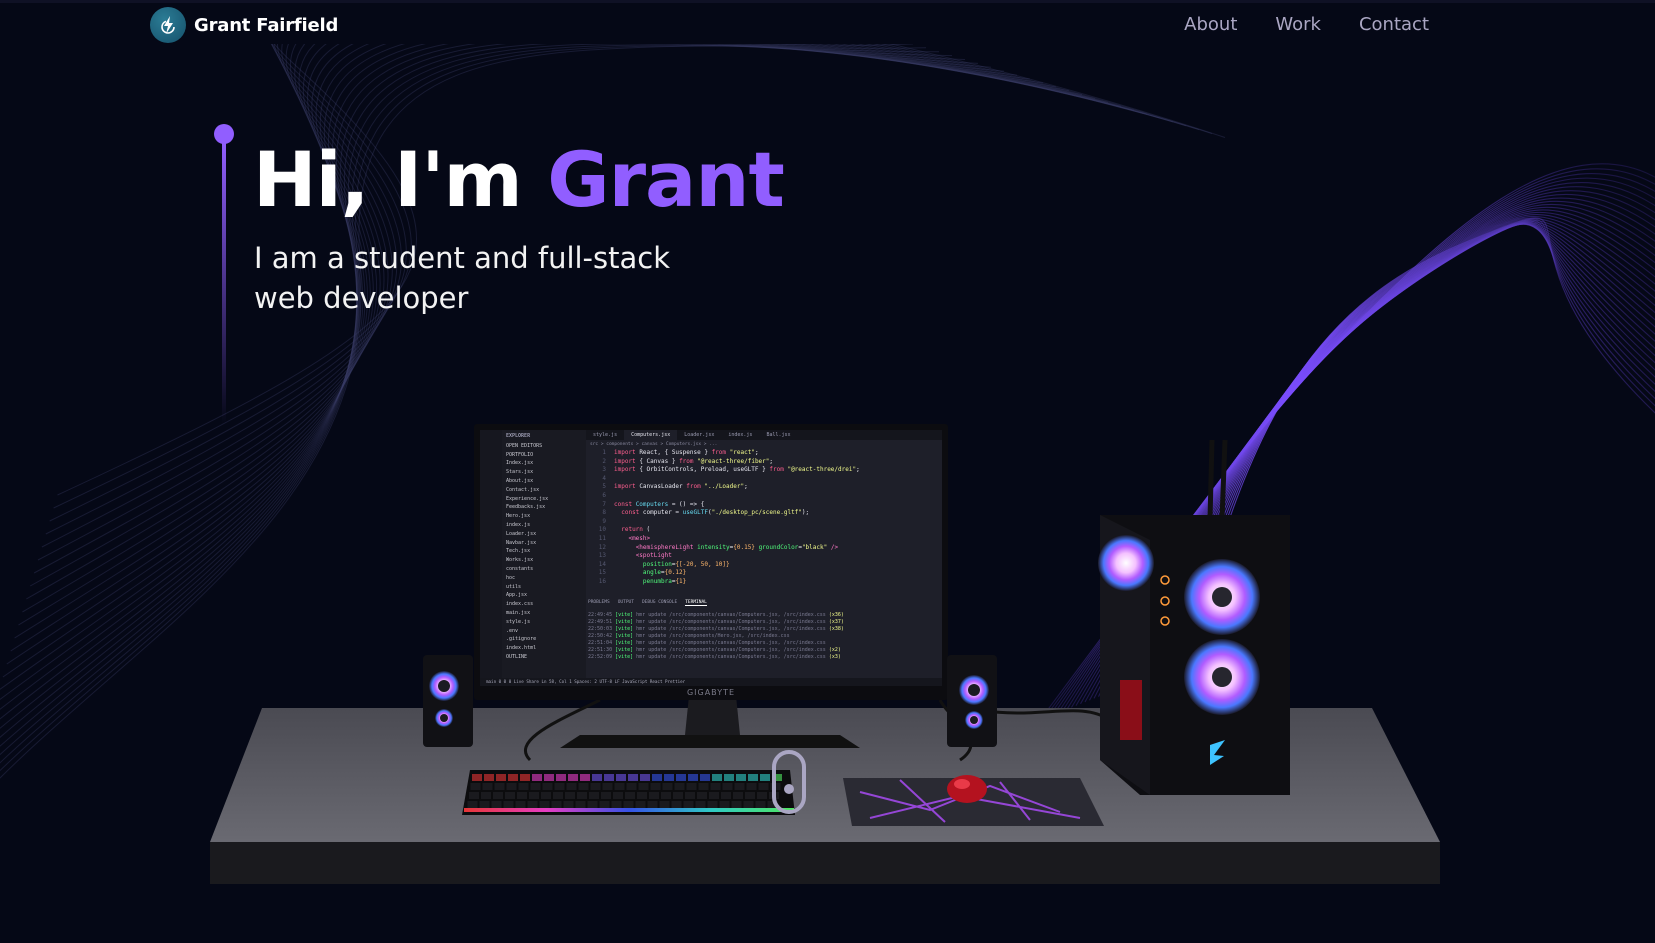  What do you see at coordinates (710, 741) in the screenshot?
I see `monitor-base` at bounding box center [710, 741].